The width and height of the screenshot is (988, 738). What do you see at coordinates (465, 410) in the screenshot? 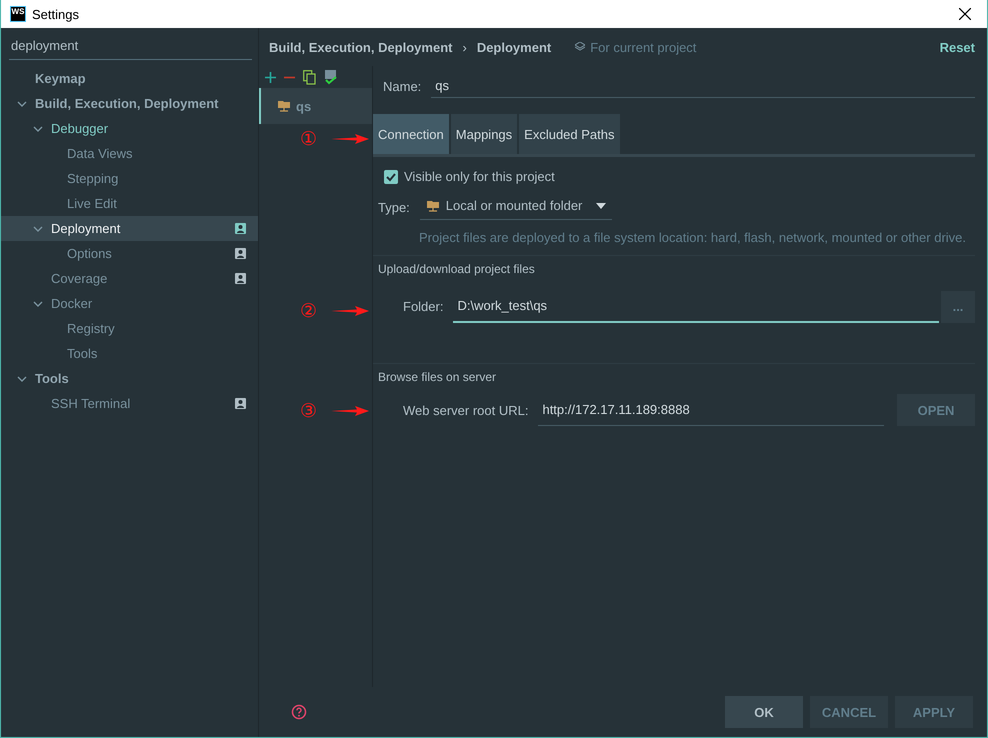
I see `url-label: Web server root URL:` at bounding box center [465, 410].